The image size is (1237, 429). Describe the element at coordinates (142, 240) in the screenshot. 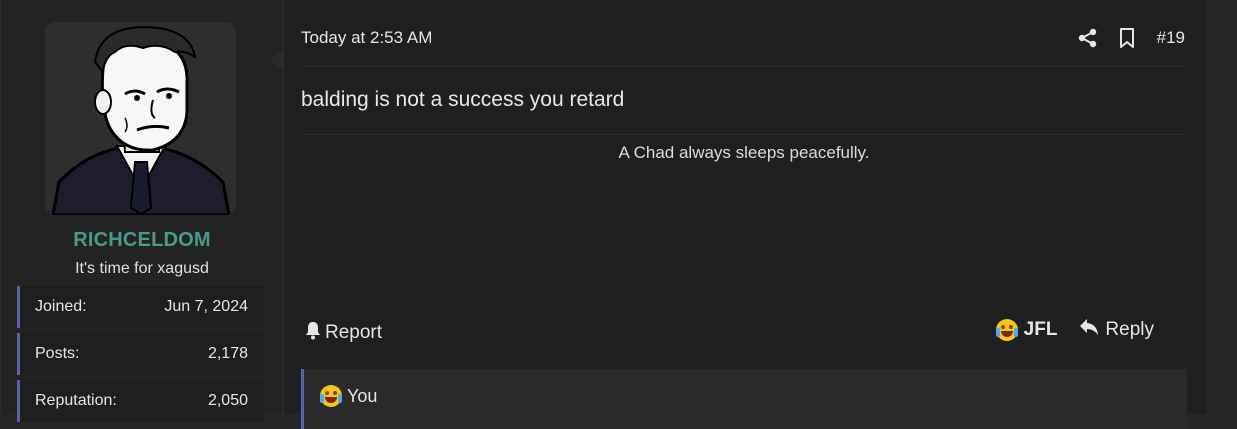

I see `username: RICHCELDOM` at that location.